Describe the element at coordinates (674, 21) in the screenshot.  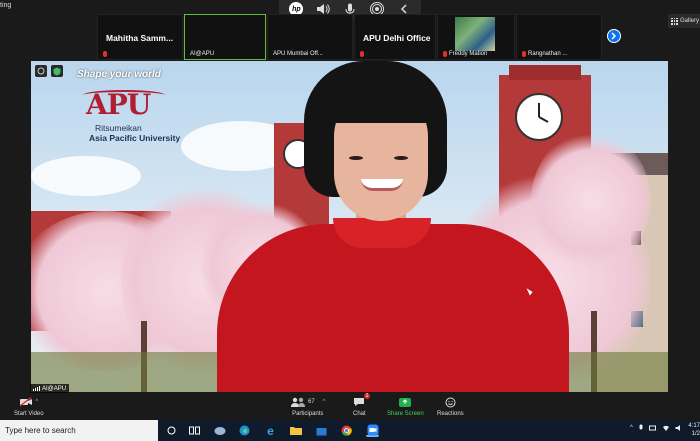
I see `grid-icon` at that location.